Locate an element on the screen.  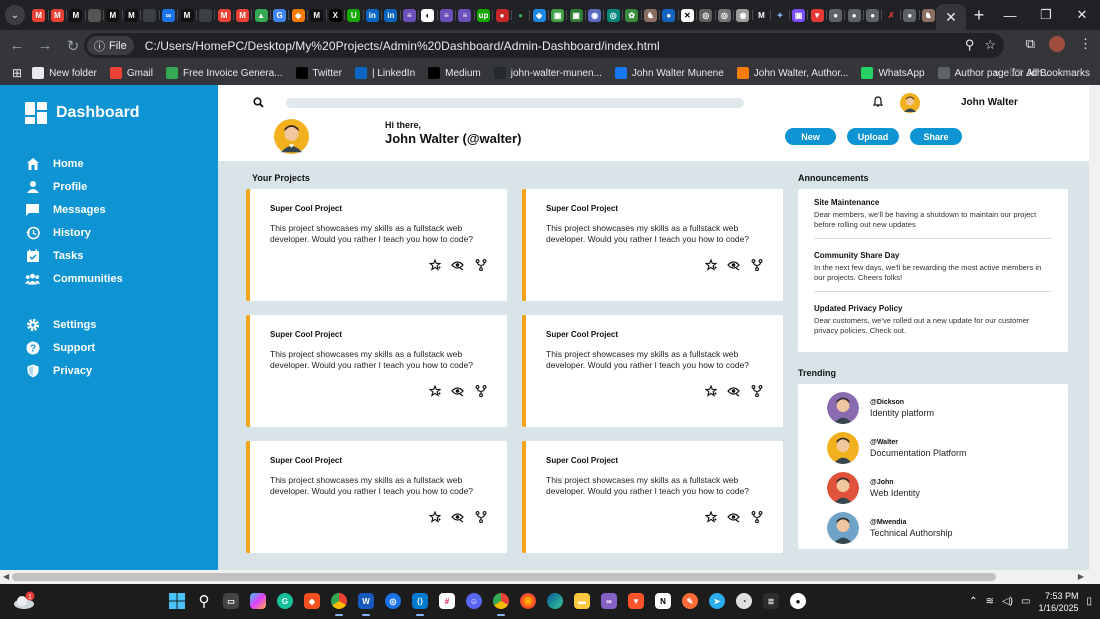
tab-medium: M is located at coordinates (77, 15).